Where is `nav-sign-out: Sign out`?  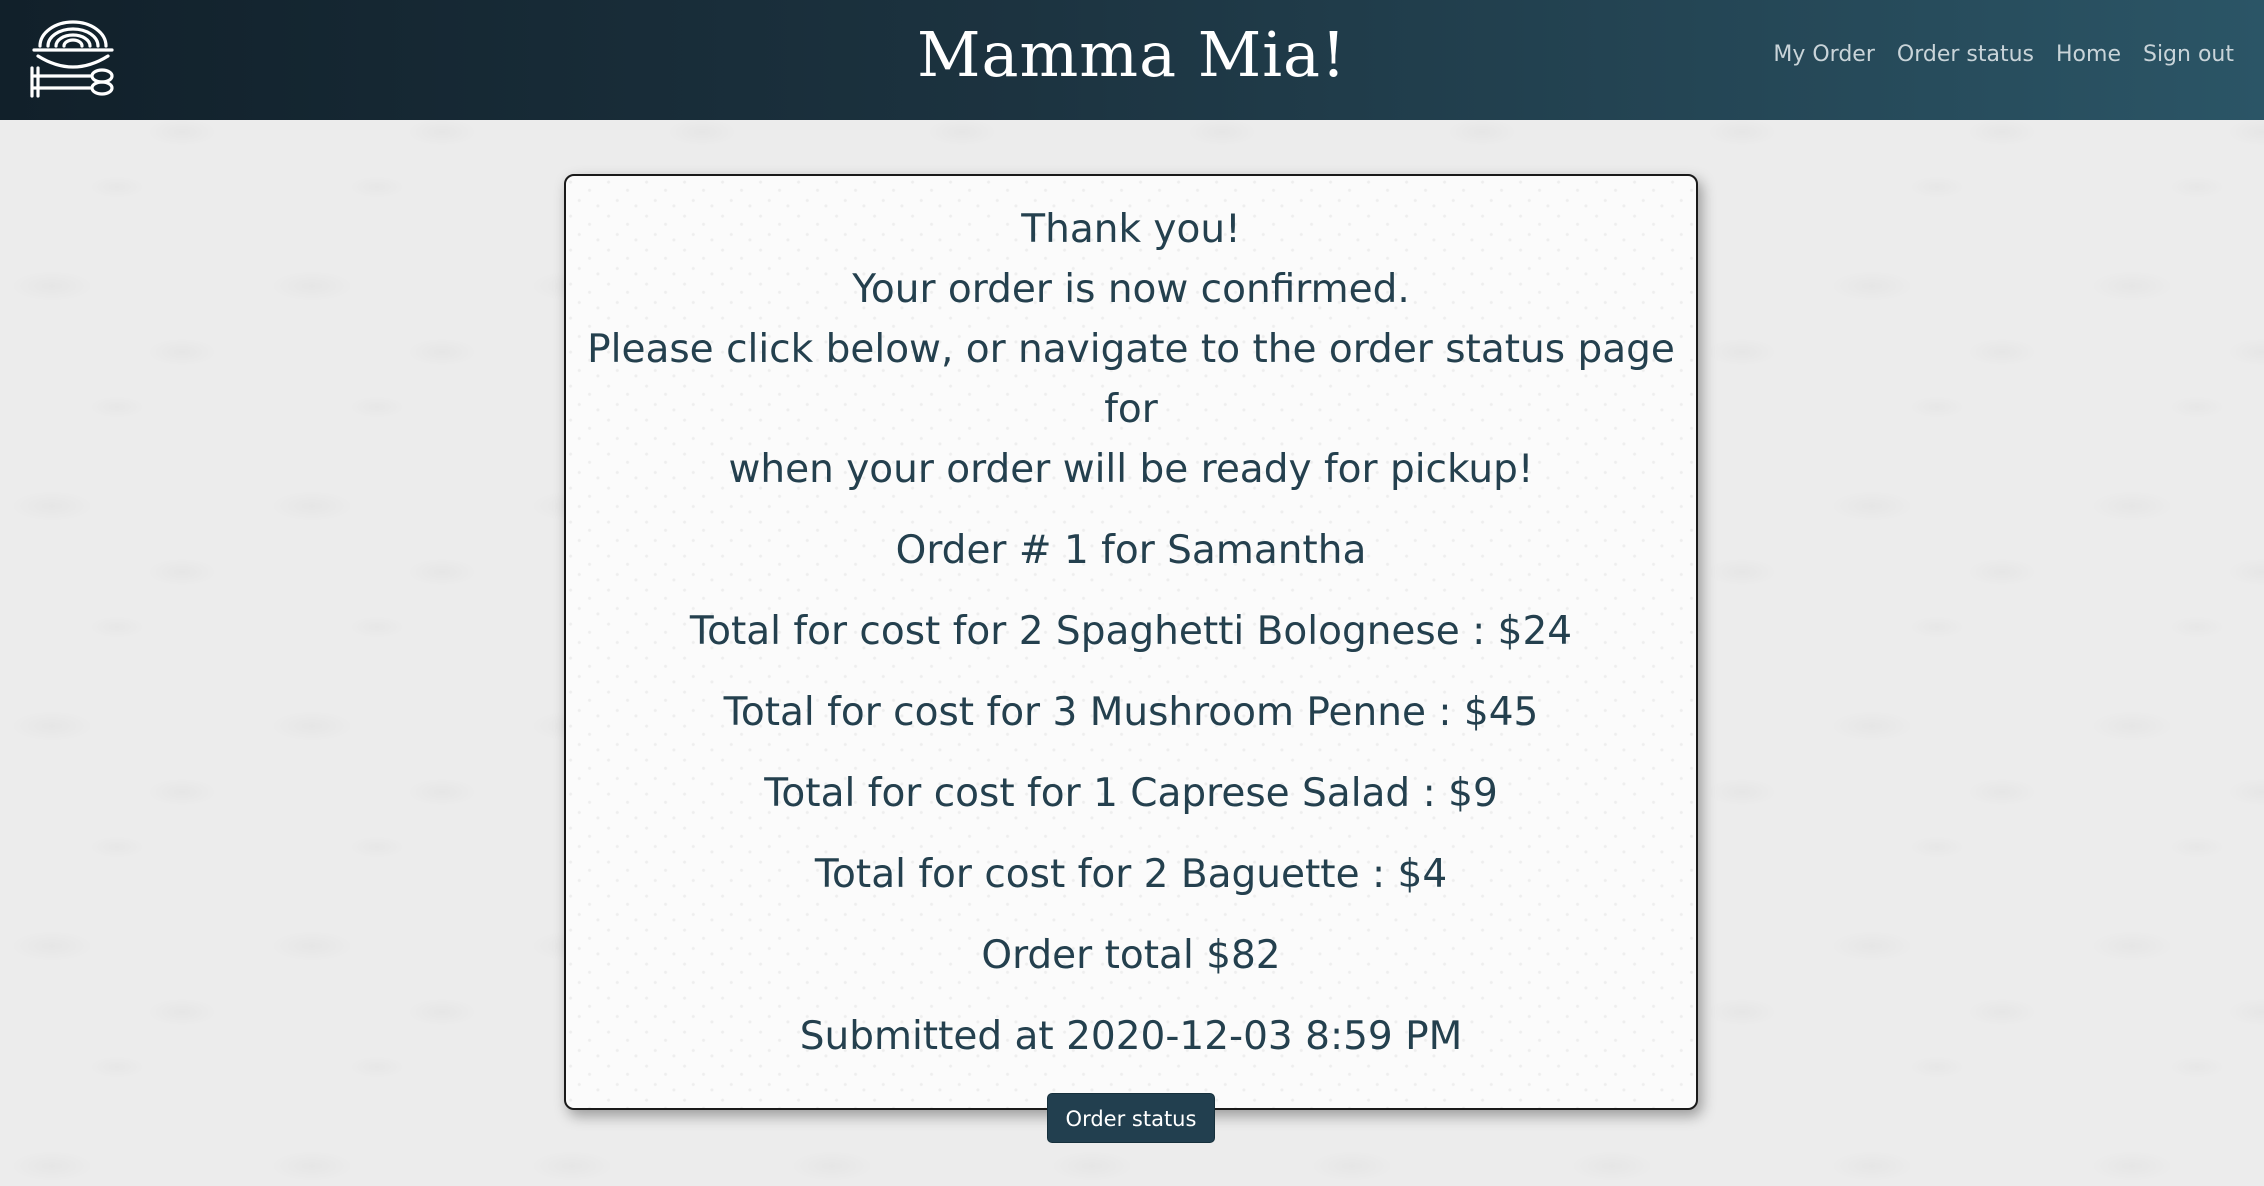
nav-sign-out: Sign out is located at coordinates (2188, 54).